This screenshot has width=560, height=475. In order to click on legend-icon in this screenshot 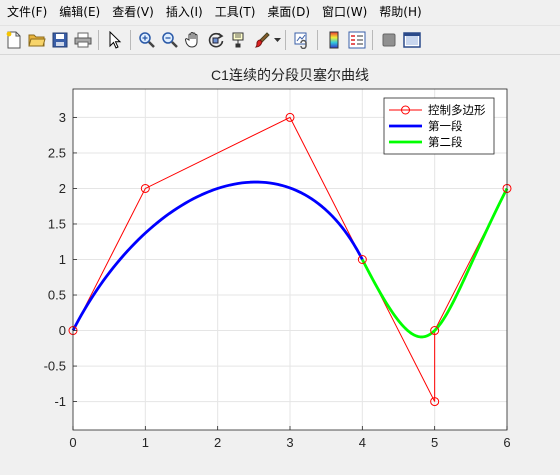, I will do `click(356, 40)`.